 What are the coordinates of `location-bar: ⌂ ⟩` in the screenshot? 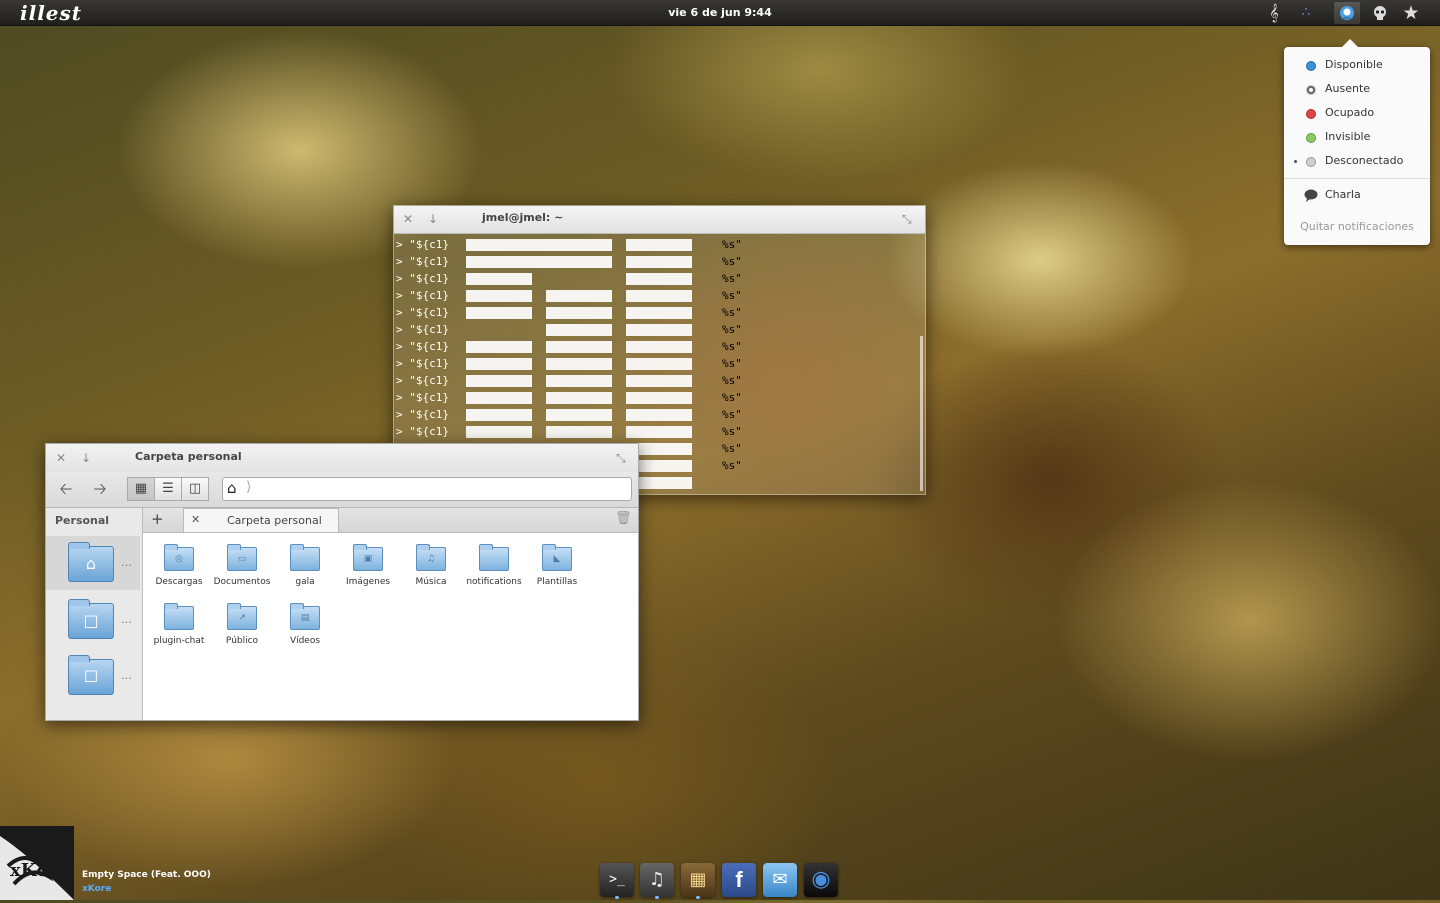 It's located at (427, 489).